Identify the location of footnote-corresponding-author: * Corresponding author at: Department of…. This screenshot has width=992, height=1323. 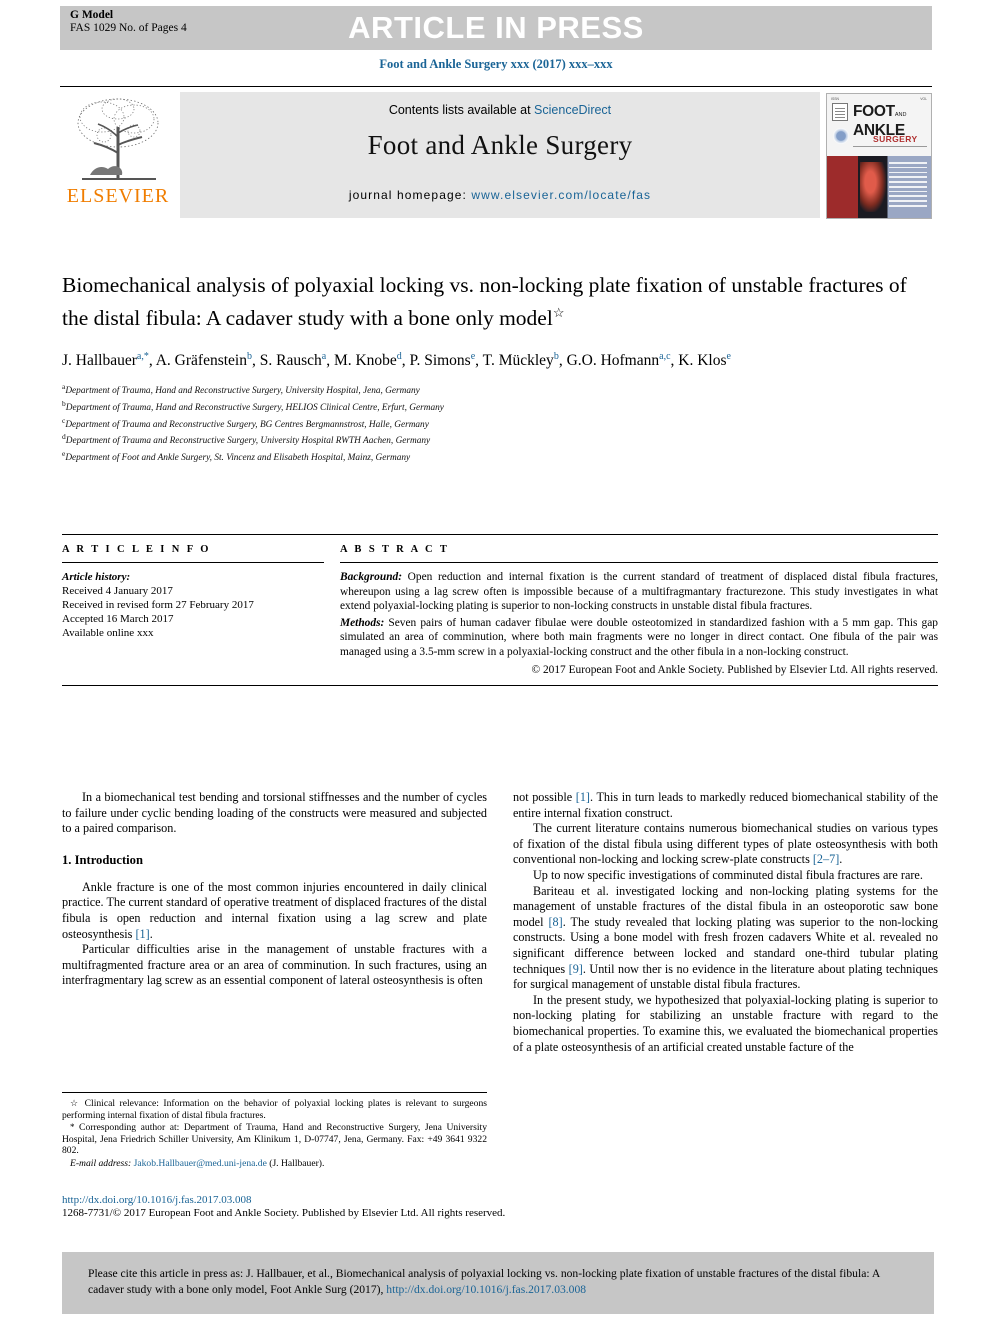
(274, 1139).